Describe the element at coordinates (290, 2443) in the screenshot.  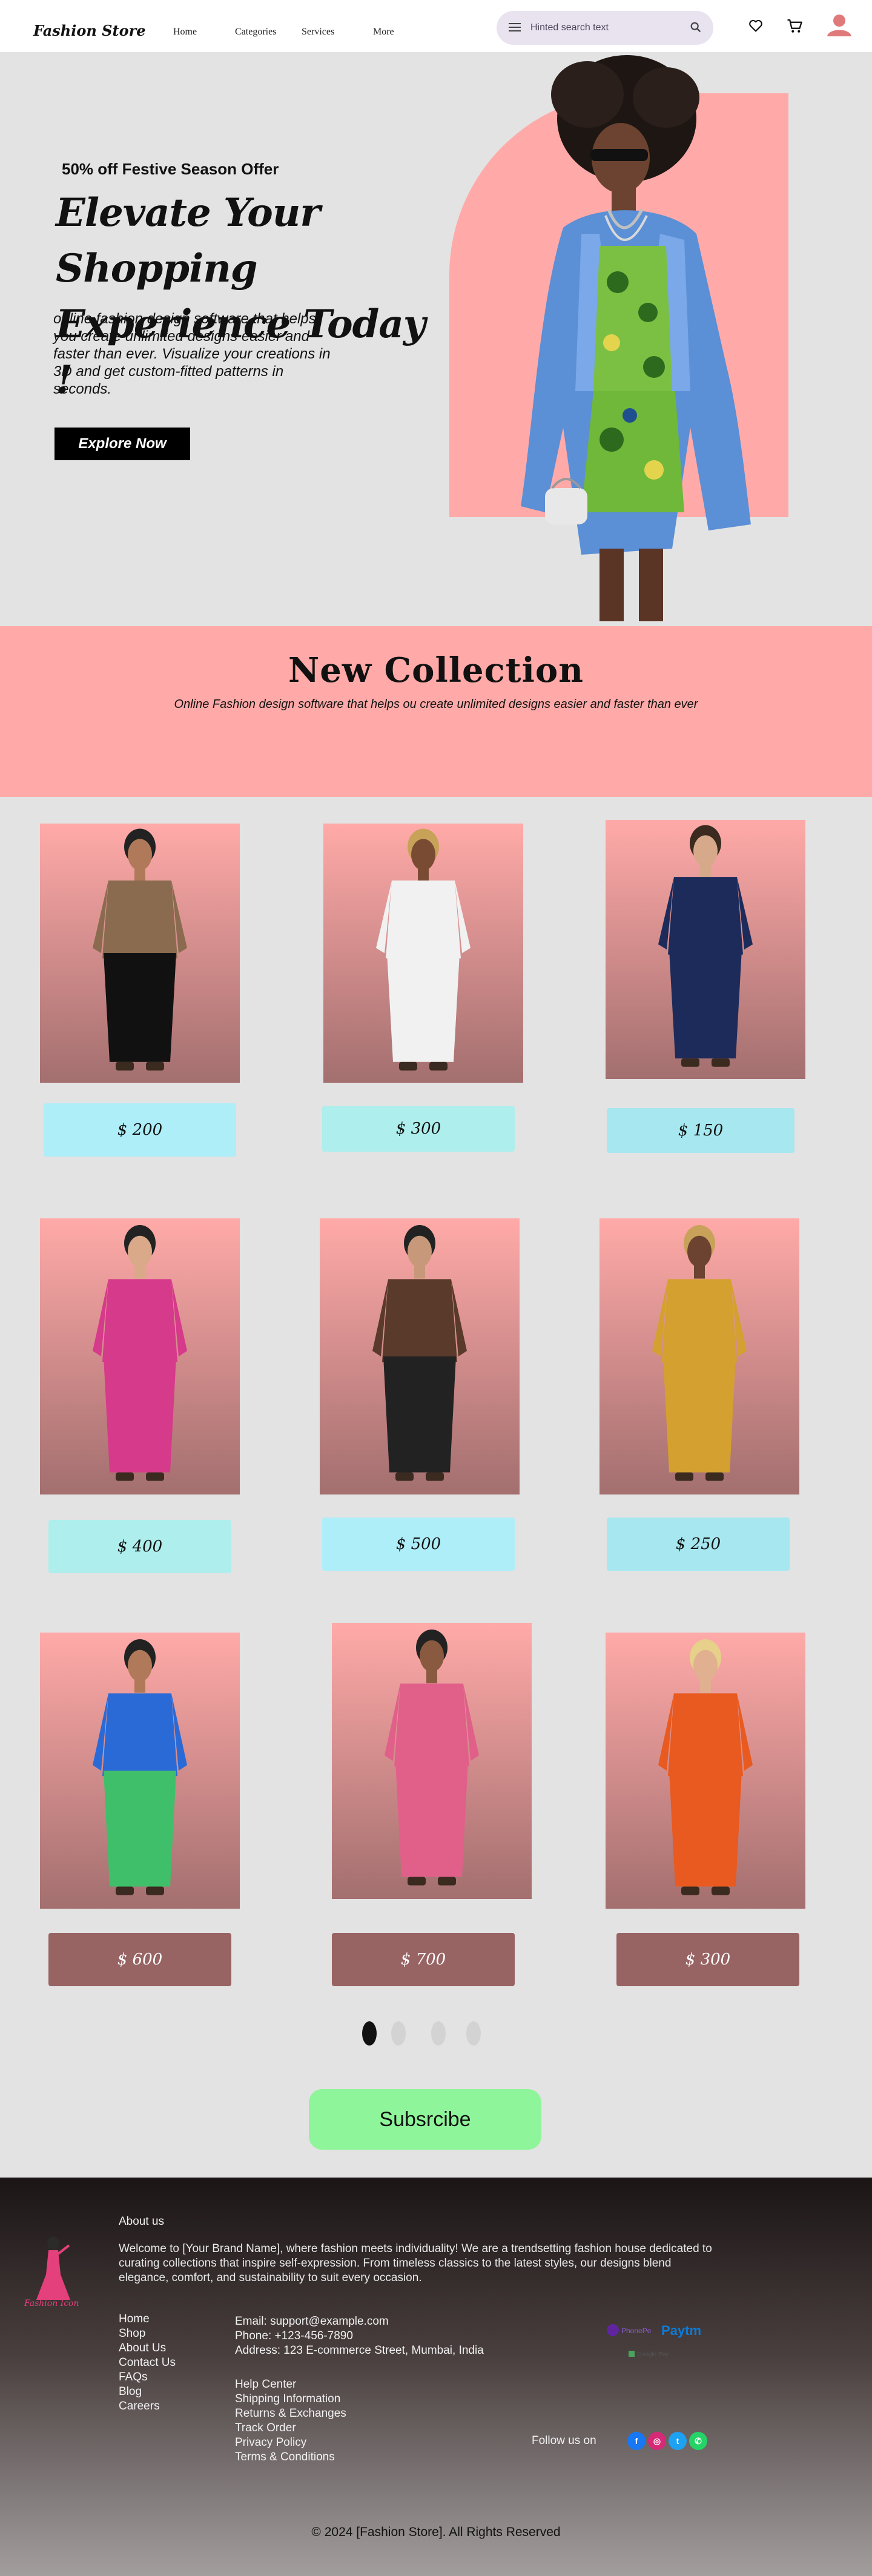
I see `privacy-policy-link: Privacy Policy` at that location.